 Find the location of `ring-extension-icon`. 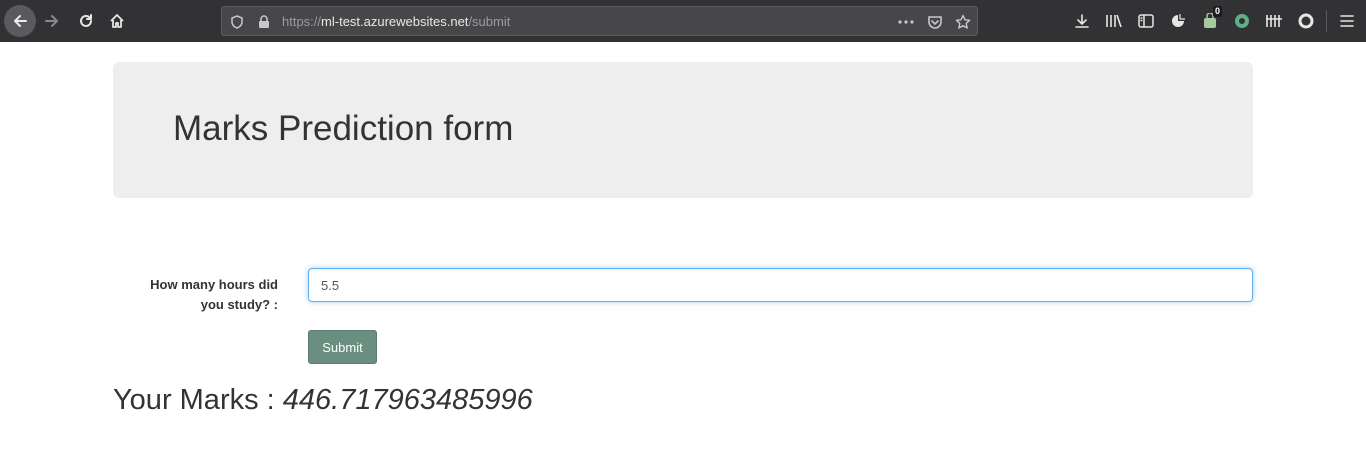

ring-extension-icon is located at coordinates (1306, 21).